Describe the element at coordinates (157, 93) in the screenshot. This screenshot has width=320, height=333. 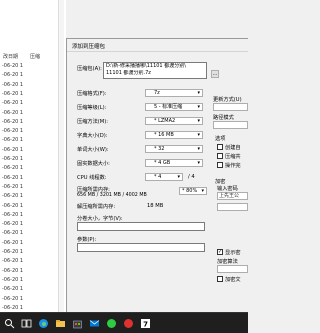
I see `format-value: 7z` at that location.